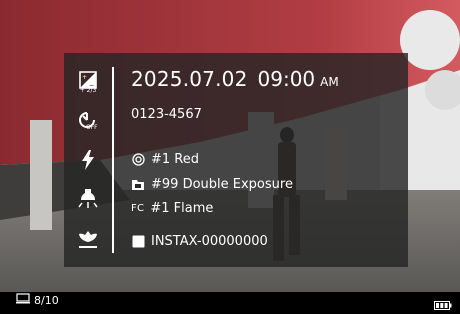 The height and width of the screenshot is (314, 460). I want to click on battery-full-icon, so click(443, 302).